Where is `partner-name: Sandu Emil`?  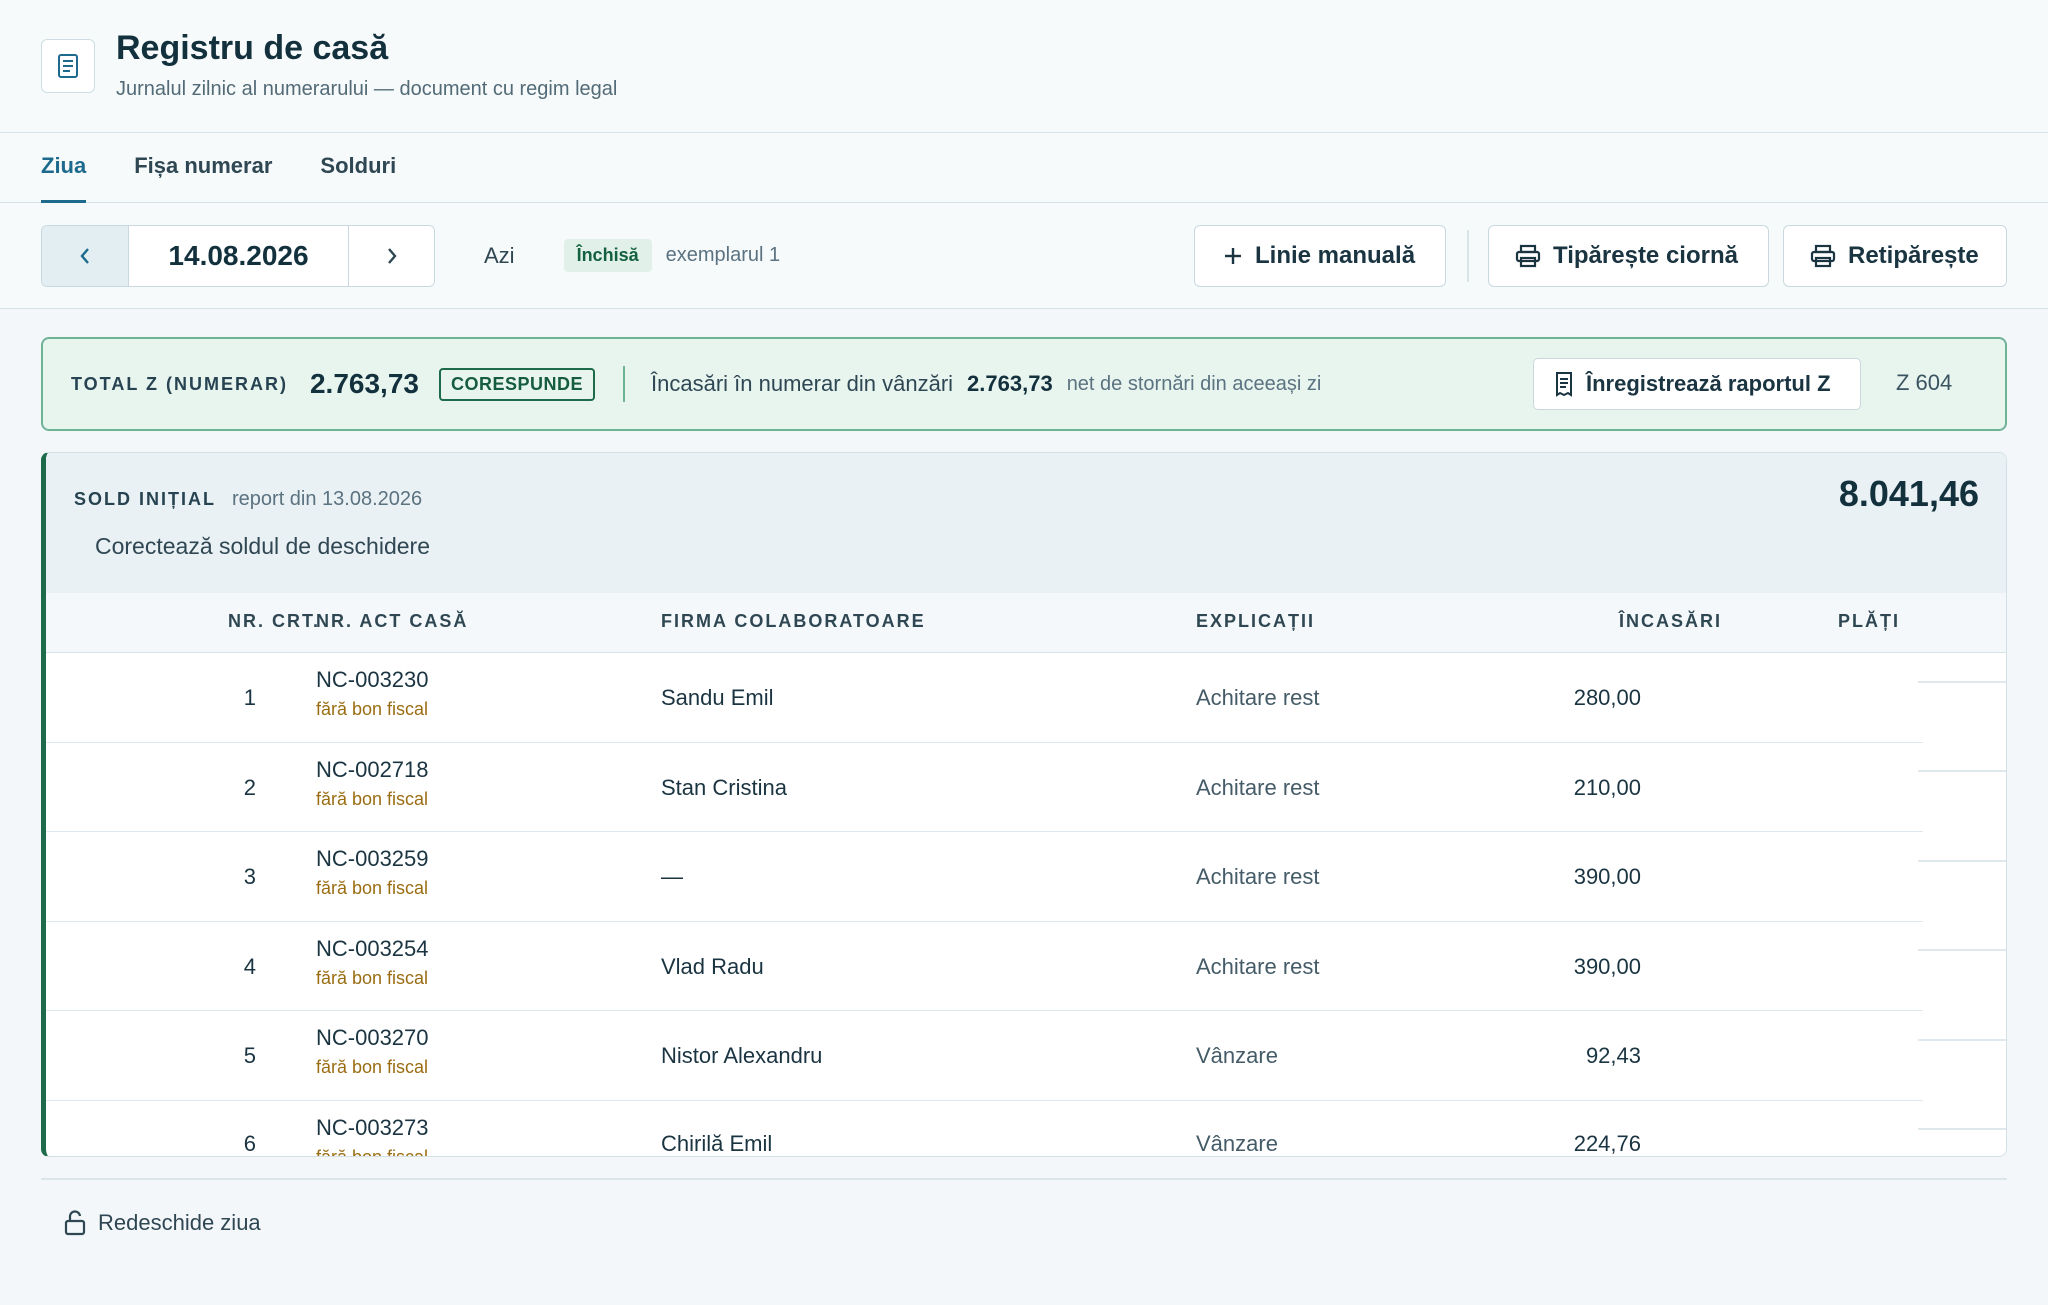
partner-name: Sandu Emil is located at coordinates (717, 697).